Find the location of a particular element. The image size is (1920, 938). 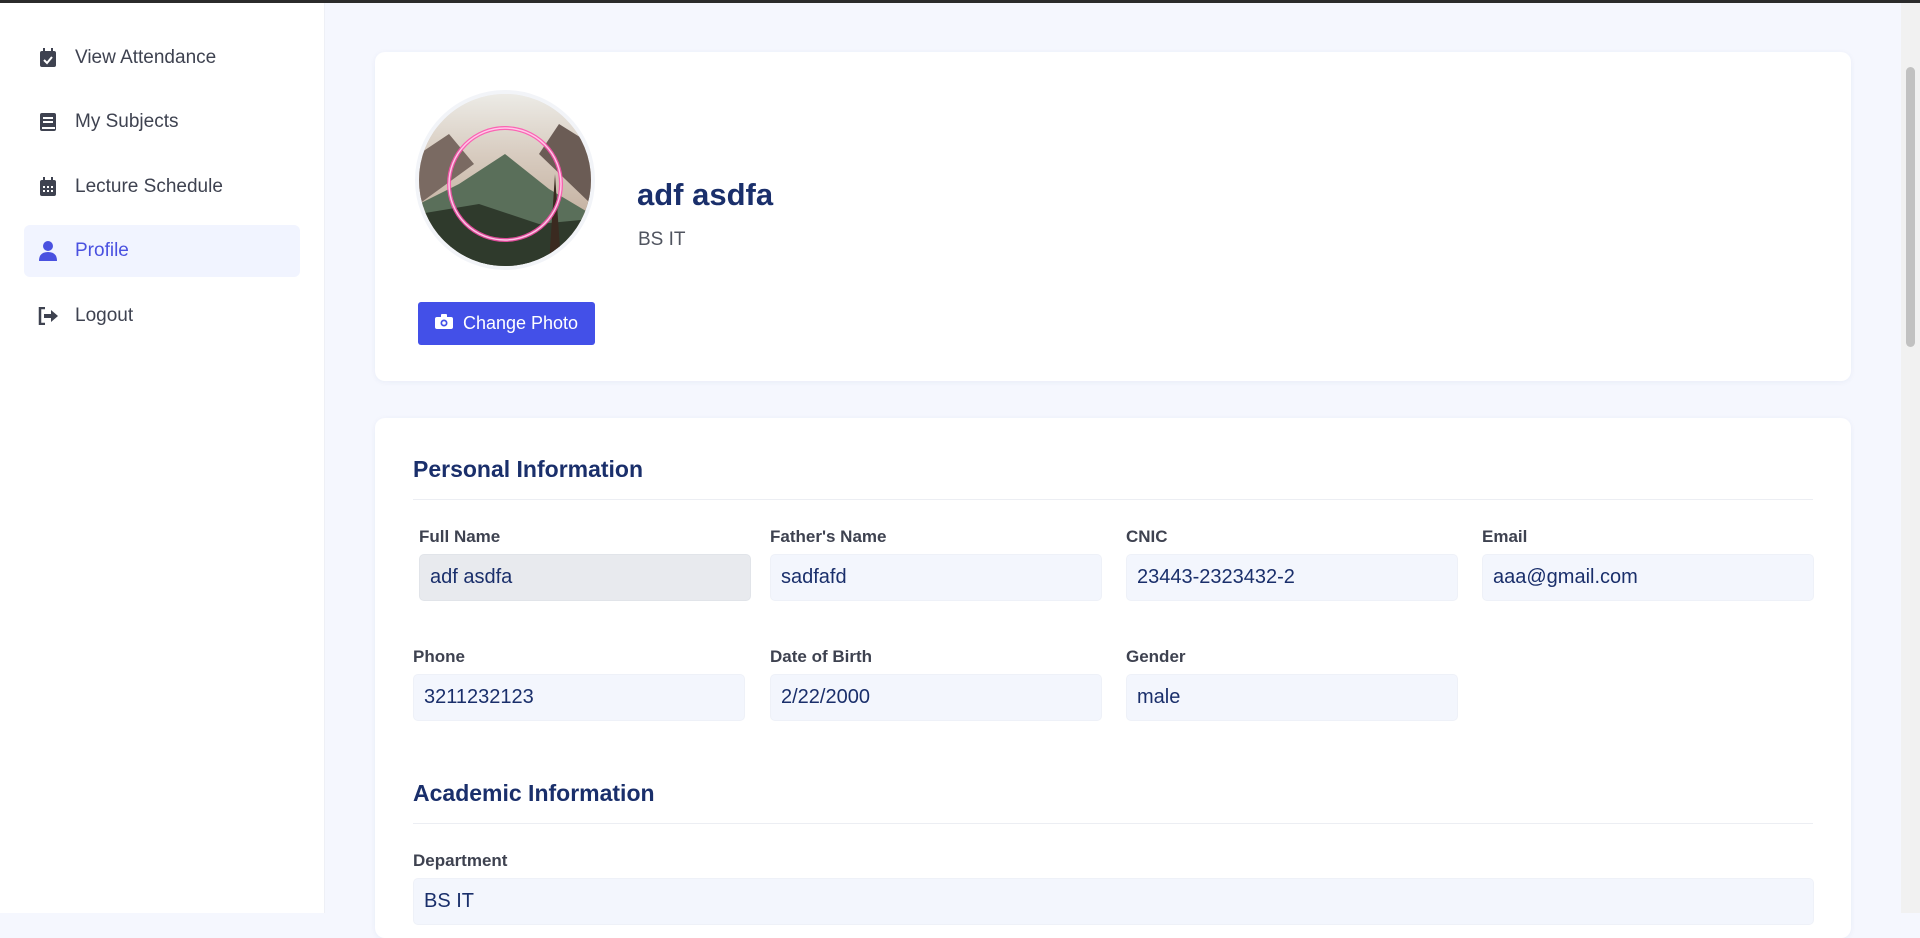

date-of-birth-field is located at coordinates (936, 697).